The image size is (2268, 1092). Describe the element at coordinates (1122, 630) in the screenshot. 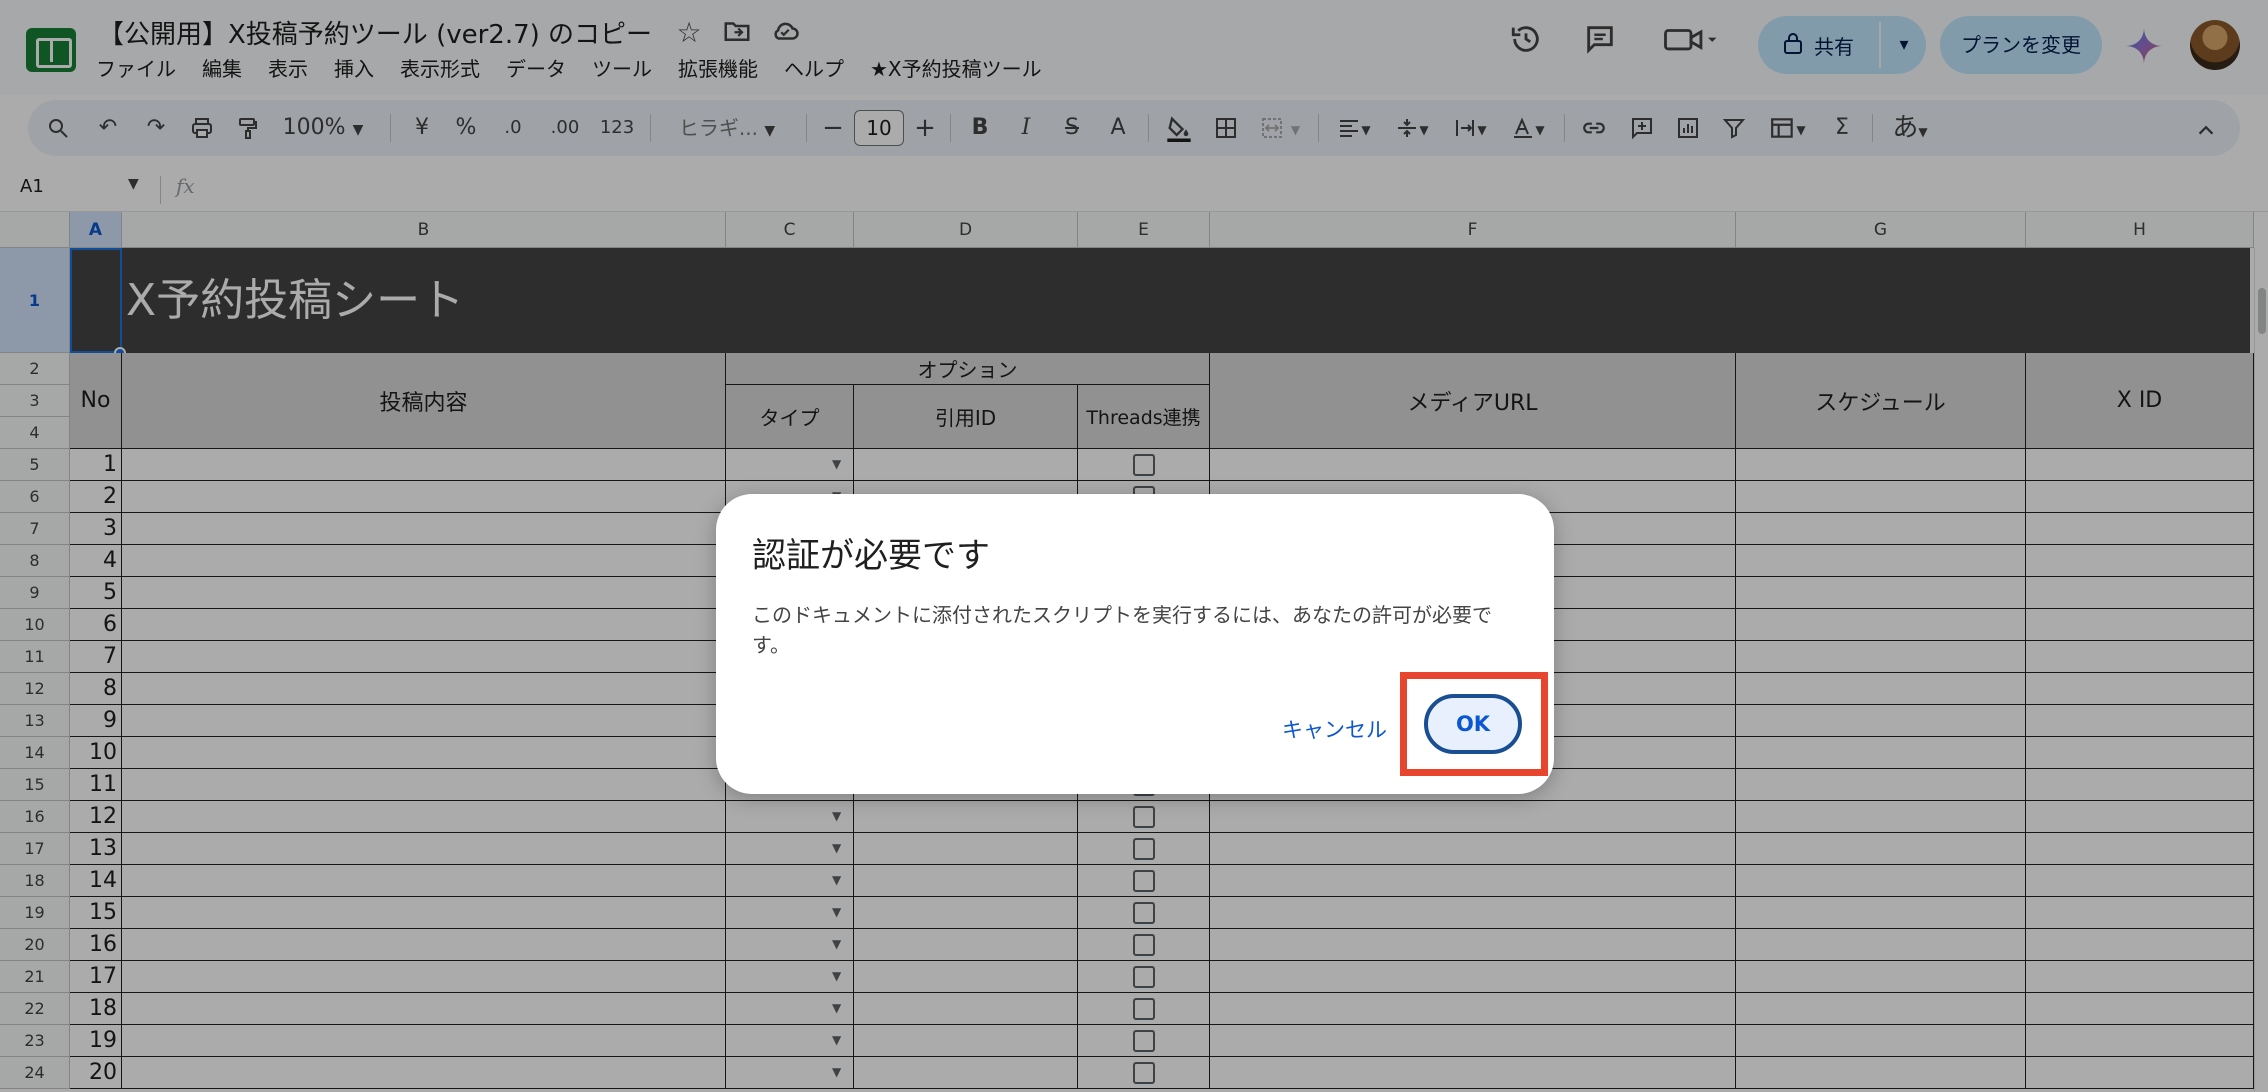

I see `dialog-message: このドキュメントに添付されたスクリプトを実行するには、あなたの許可が必要です。` at that location.